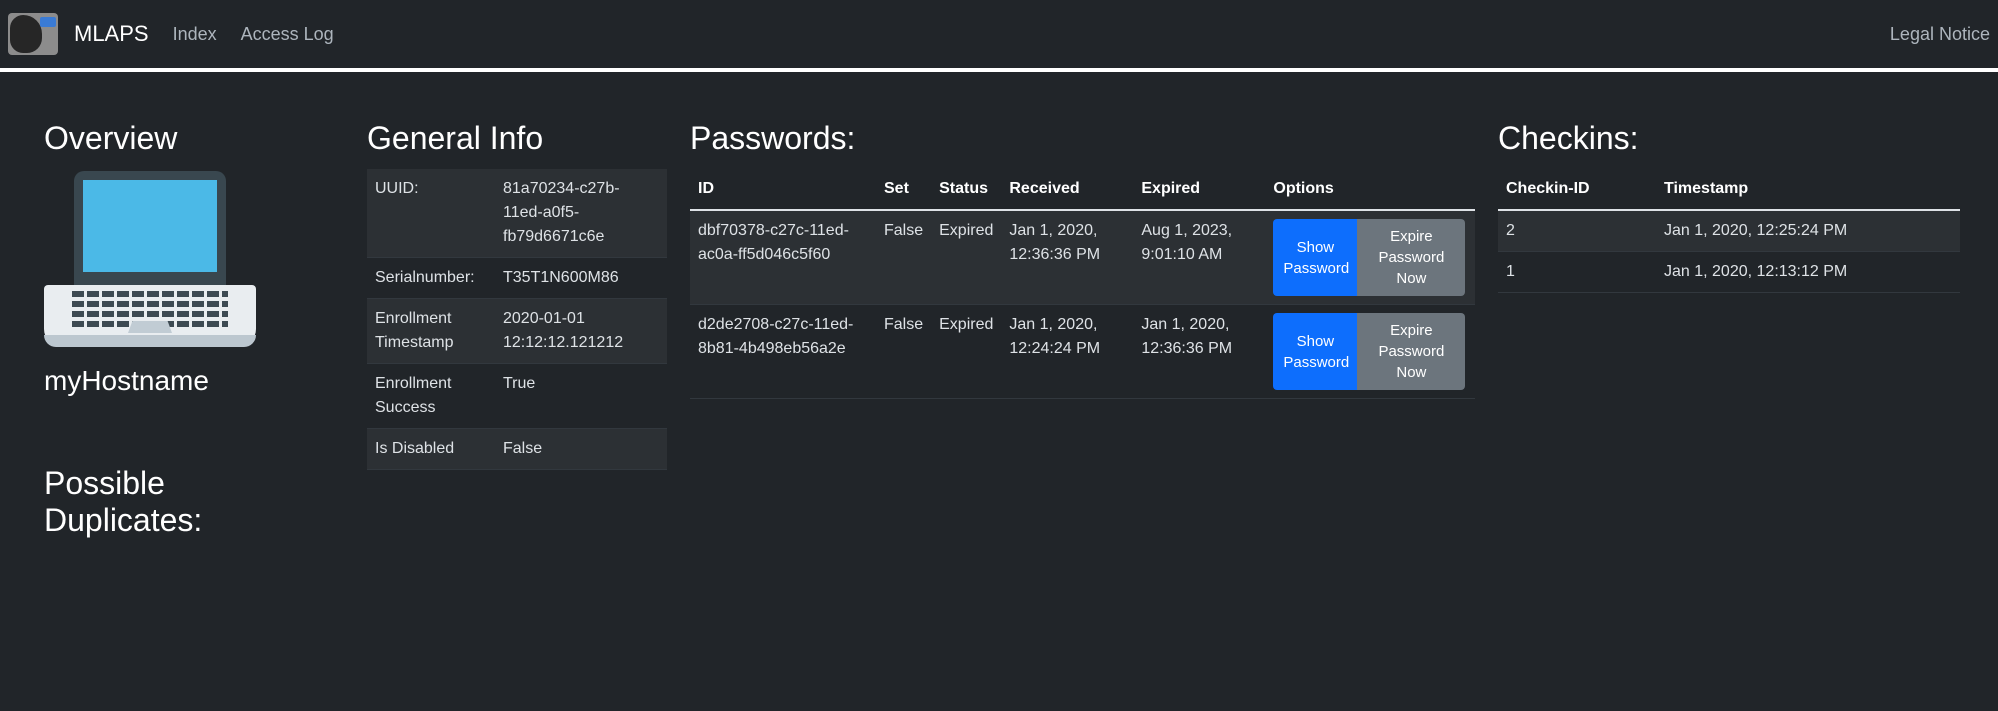 The height and width of the screenshot is (711, 1998). Describe the element at coordinates (123, 501) in the screenshot. I see `possible-duplicates-title: Possible Duplicates:` at that location.